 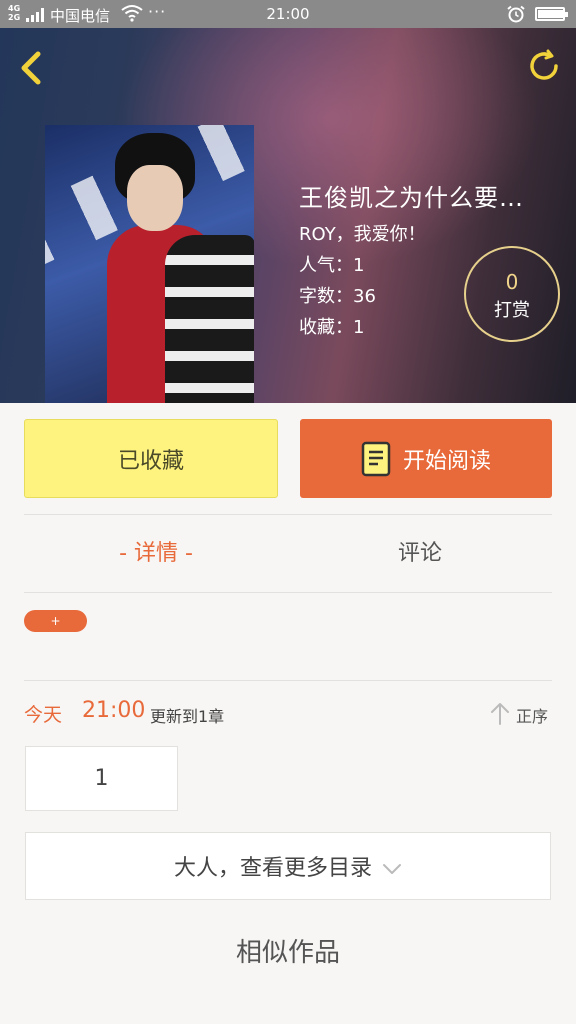 I want to click on add-tag-button: +, so click(x=55, y=621).